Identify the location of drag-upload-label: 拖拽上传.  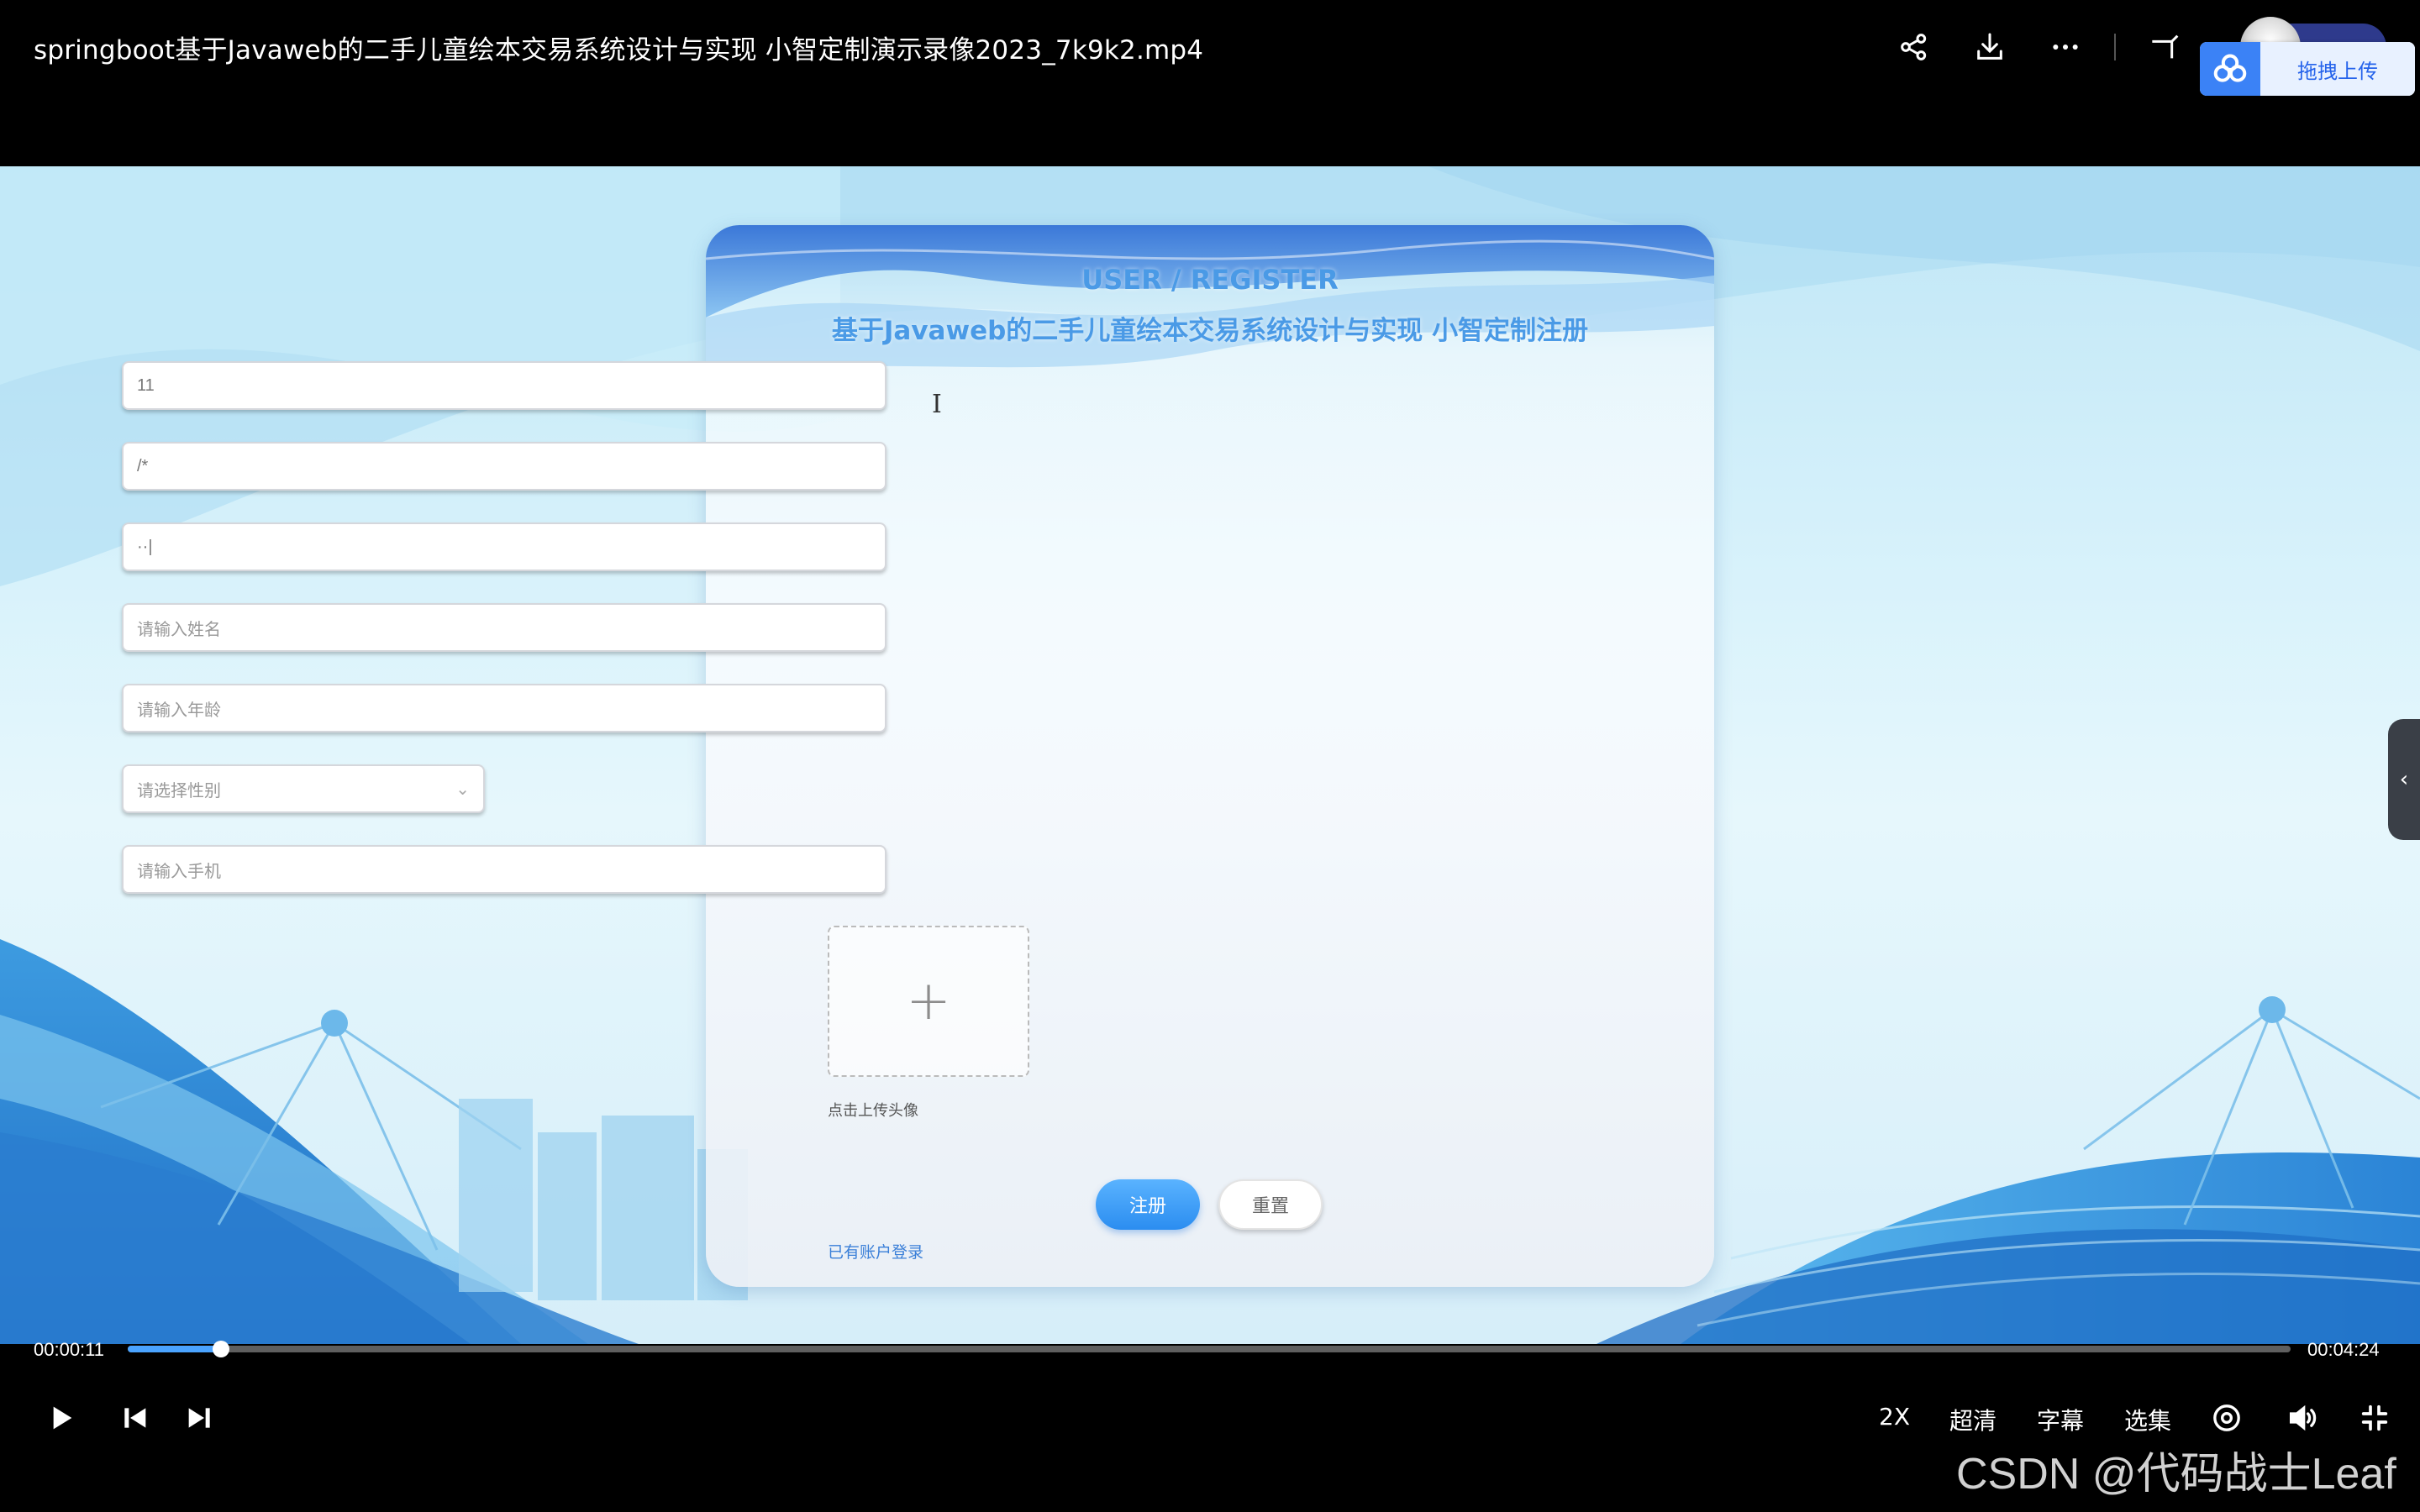
(2337, 69).